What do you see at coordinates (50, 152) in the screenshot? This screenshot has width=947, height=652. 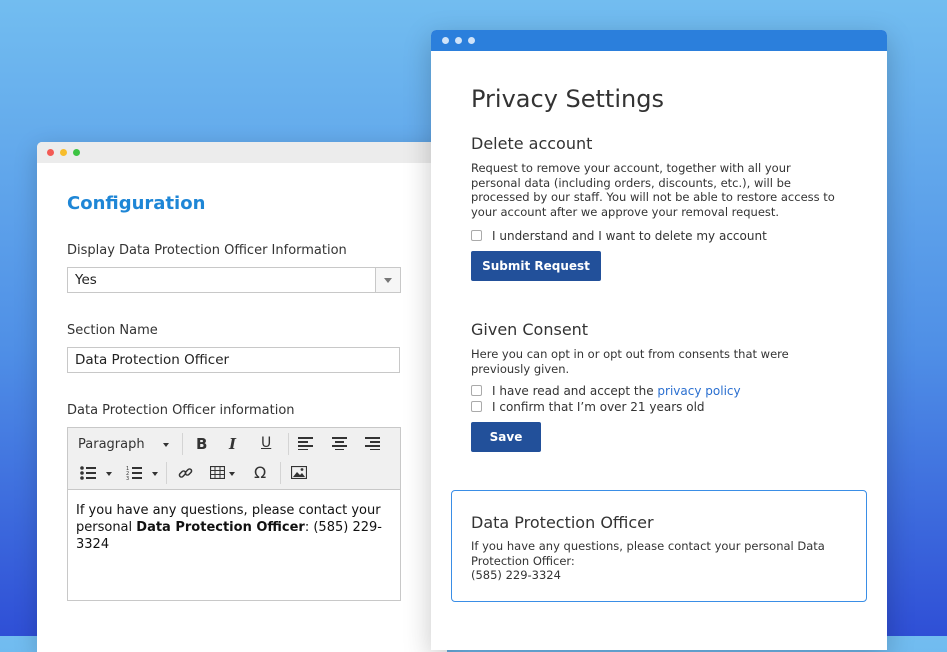 I see `close-dot` at bounding box center [50, 152].